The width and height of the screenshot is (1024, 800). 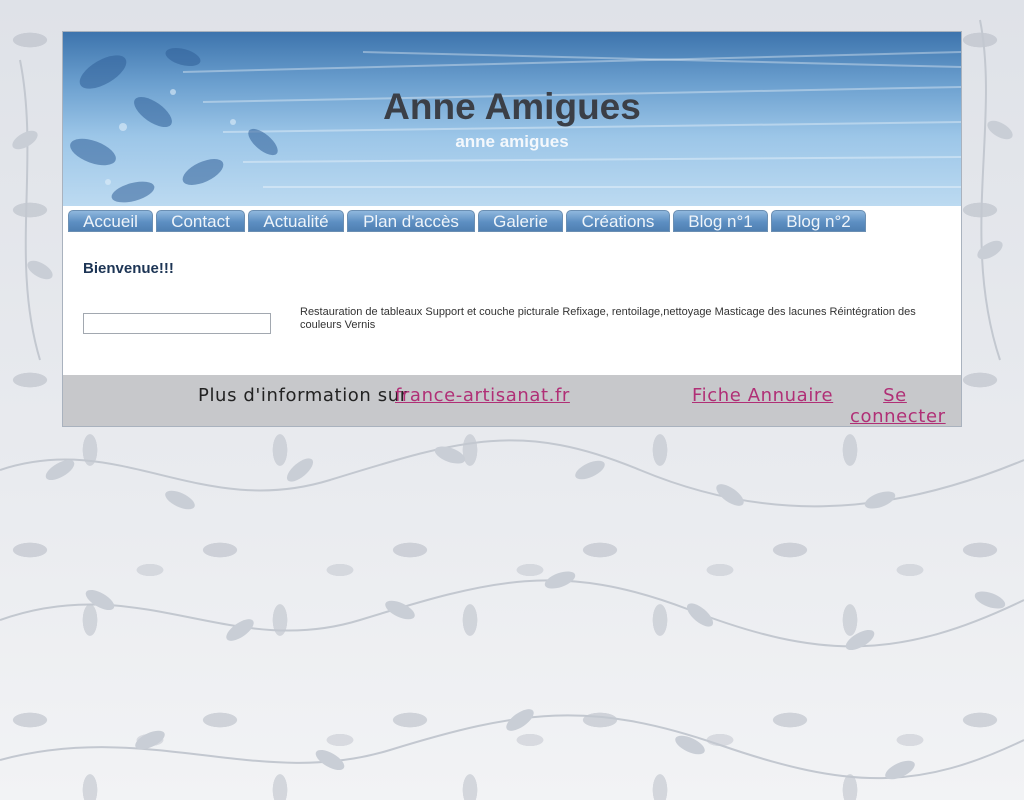 I want to click on text-field, so click(x=177, y=323).